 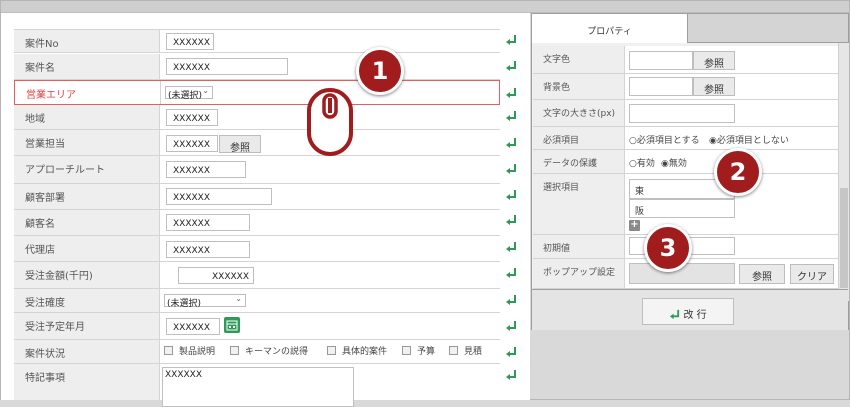 What do you see at coordinates (714, 86) in the screenshot?
I see `bg-color-browse-button: 参照` at bounding box center [714, 86].